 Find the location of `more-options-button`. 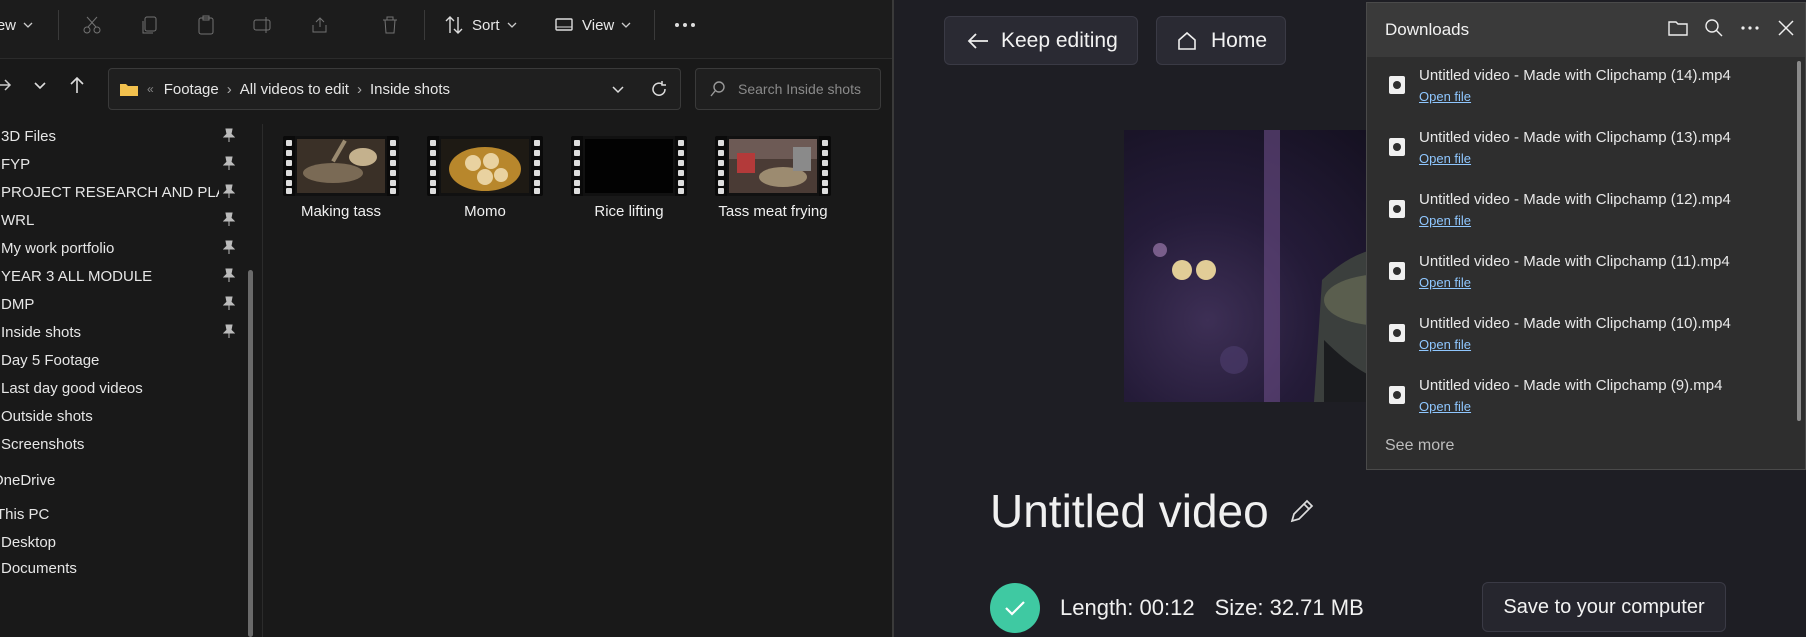

more-options-button is located at coordinates (685, 25).